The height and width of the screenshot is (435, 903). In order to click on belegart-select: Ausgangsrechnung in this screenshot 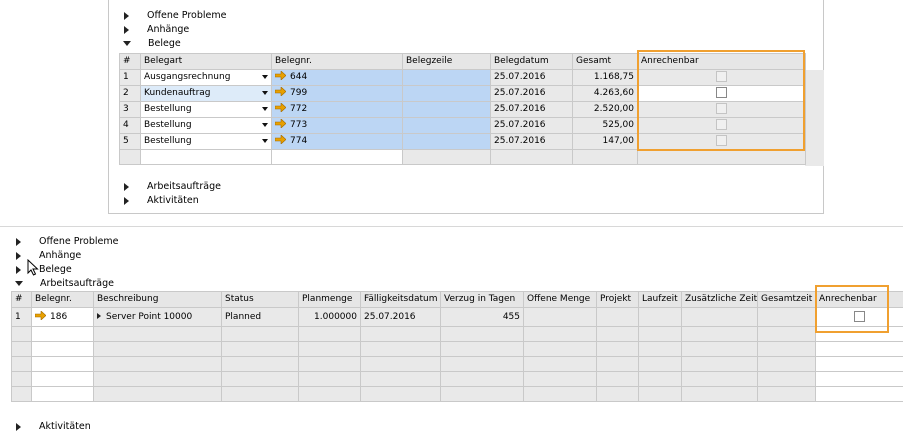, I will do `click(206, 77)`.